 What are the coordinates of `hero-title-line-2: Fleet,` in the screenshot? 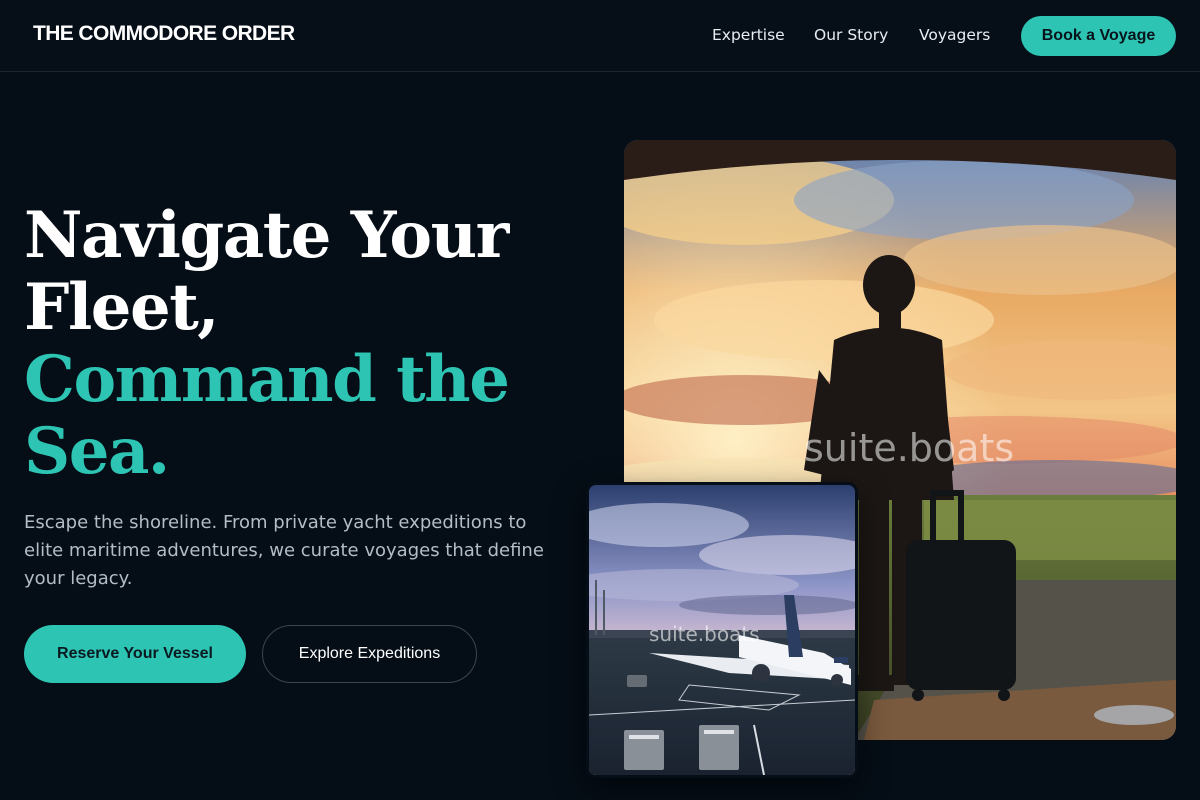 It's located at (122, 307).